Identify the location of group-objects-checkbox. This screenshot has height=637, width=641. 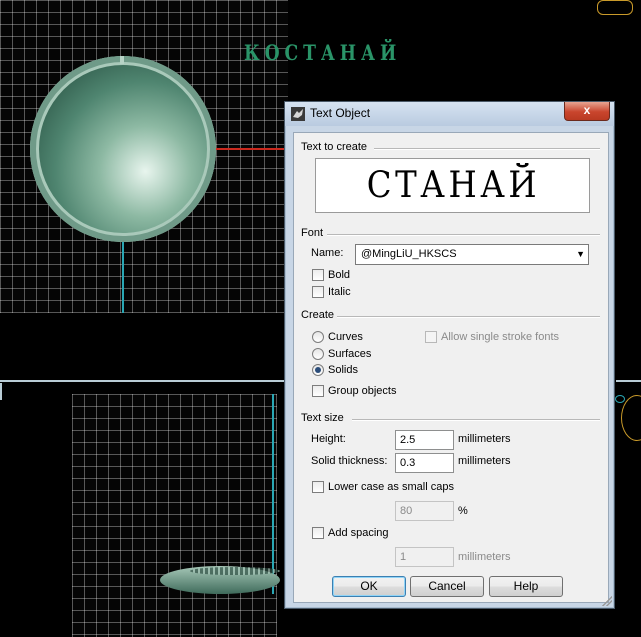
(318, 391).